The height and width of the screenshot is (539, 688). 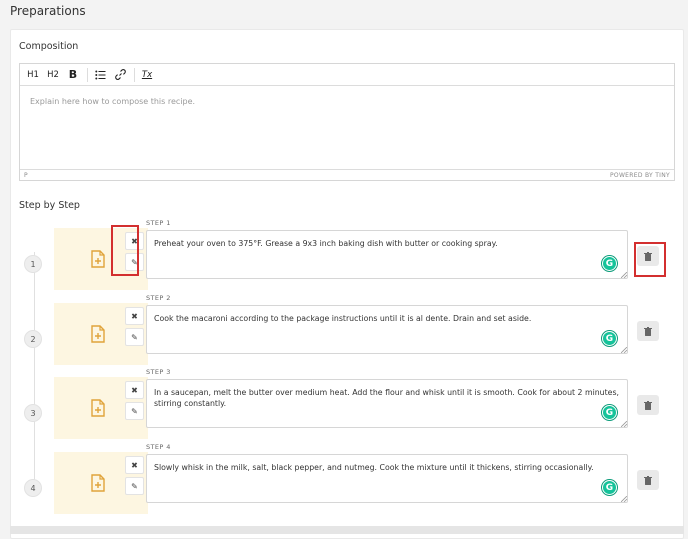 I want to click on step-label: STEP 2, so click(x=158, y=298).